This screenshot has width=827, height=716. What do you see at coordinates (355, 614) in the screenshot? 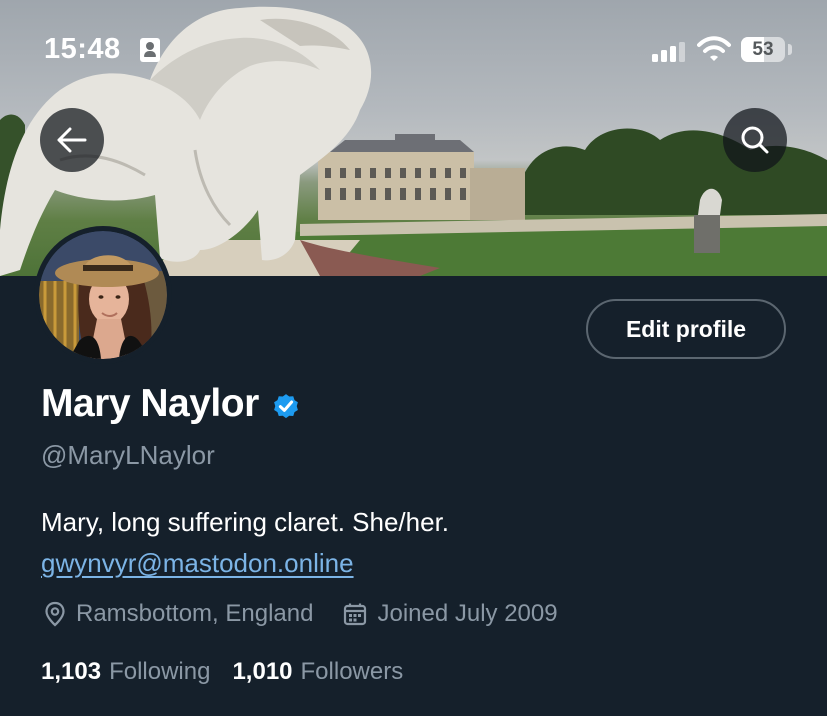
I see `calendar-icon` at bounding box center [355, 614].